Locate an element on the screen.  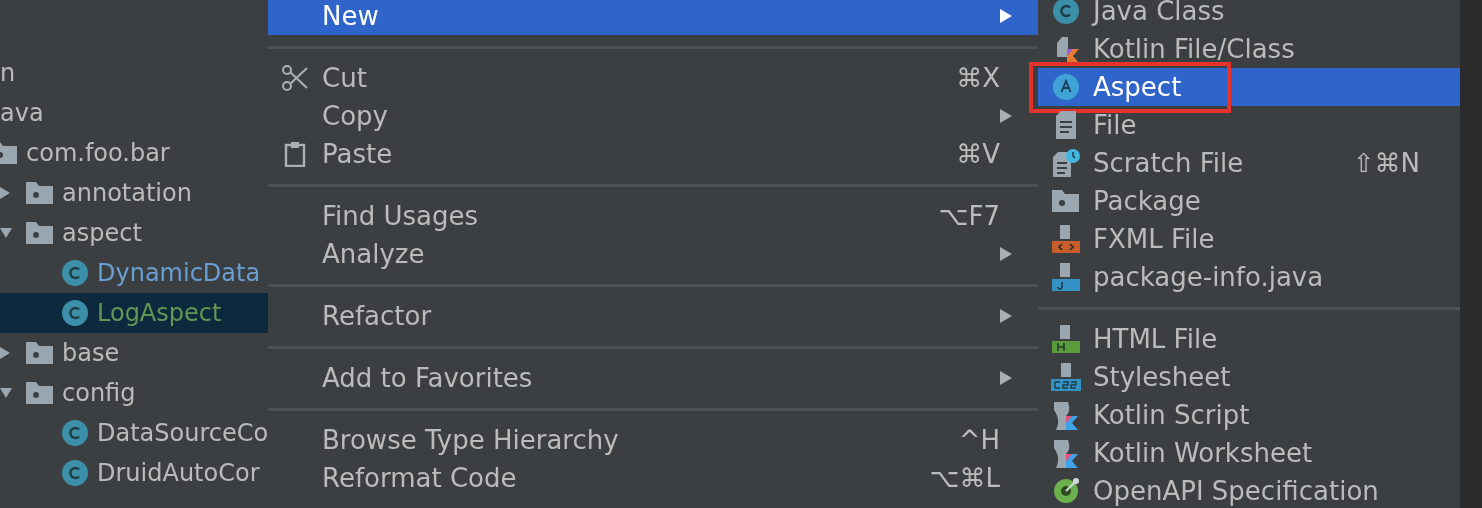
file-icon is located at coordinates (1065, 125).